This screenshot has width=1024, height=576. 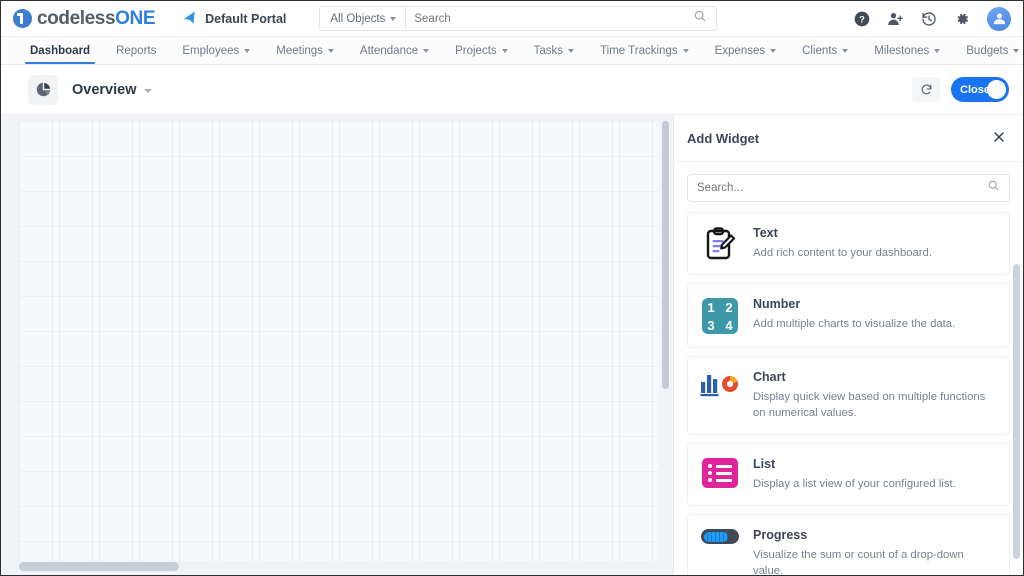 I want to click on number-grid-tiles: 1 2 3 4, so click(x=720, y=316).